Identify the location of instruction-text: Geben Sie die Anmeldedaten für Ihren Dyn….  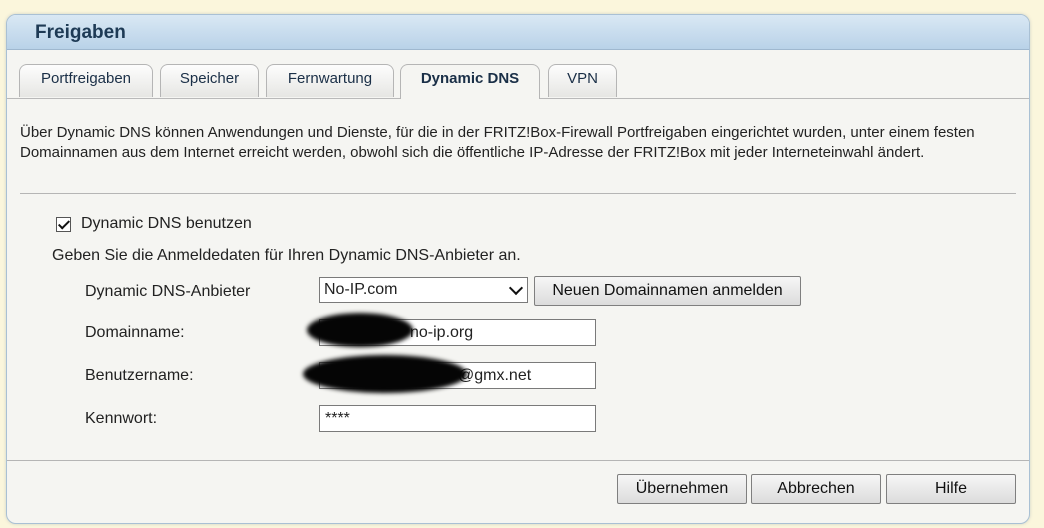
(286, 255).